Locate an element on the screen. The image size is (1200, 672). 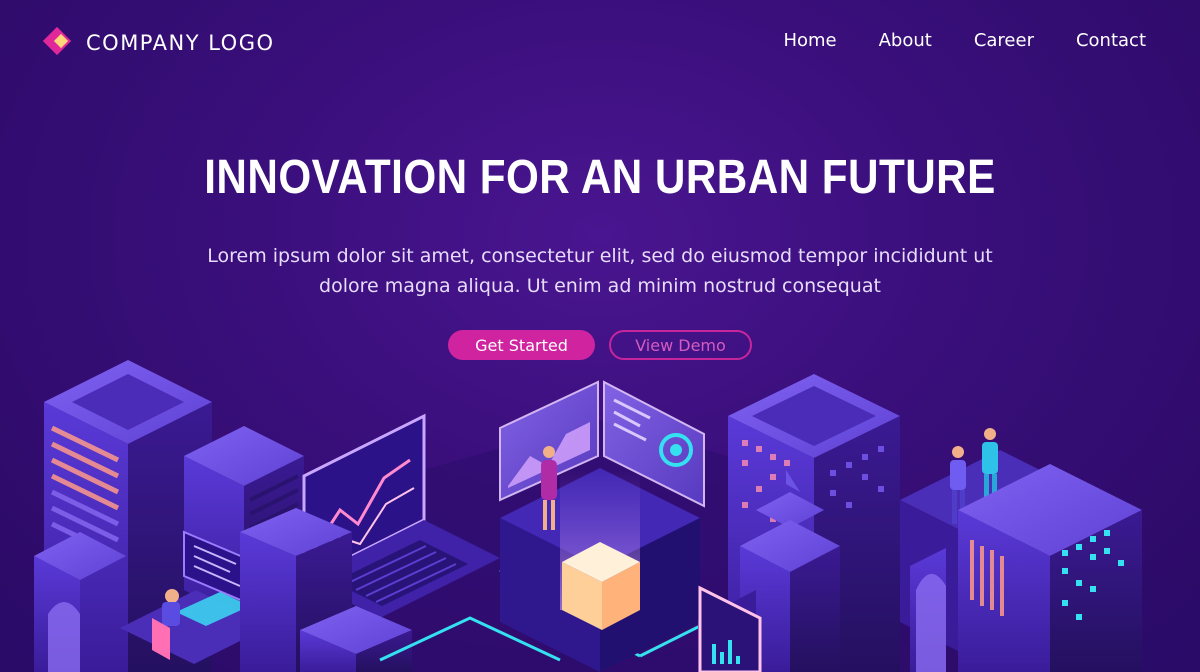
nav-home: Home is located at coordinates (809, 40).